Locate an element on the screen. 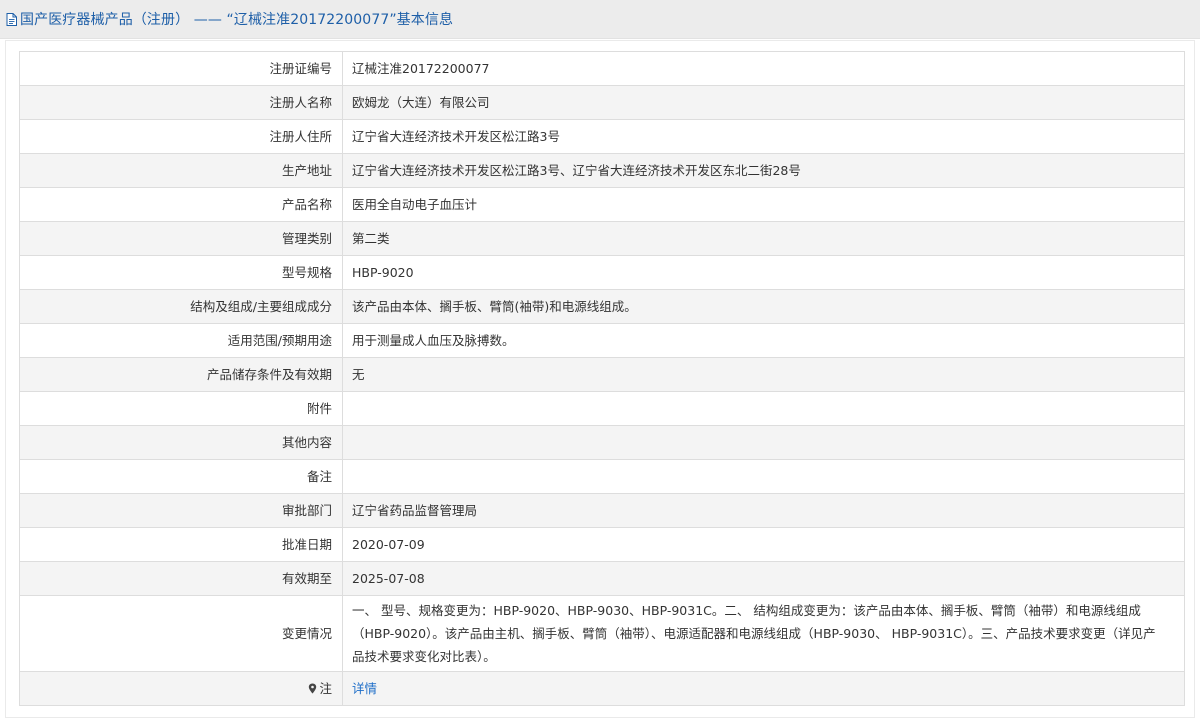 The height and width of the screenshot is (724, 1200). table-row: 型号规格 HBP-9020 is located at coordinates (602, 272).